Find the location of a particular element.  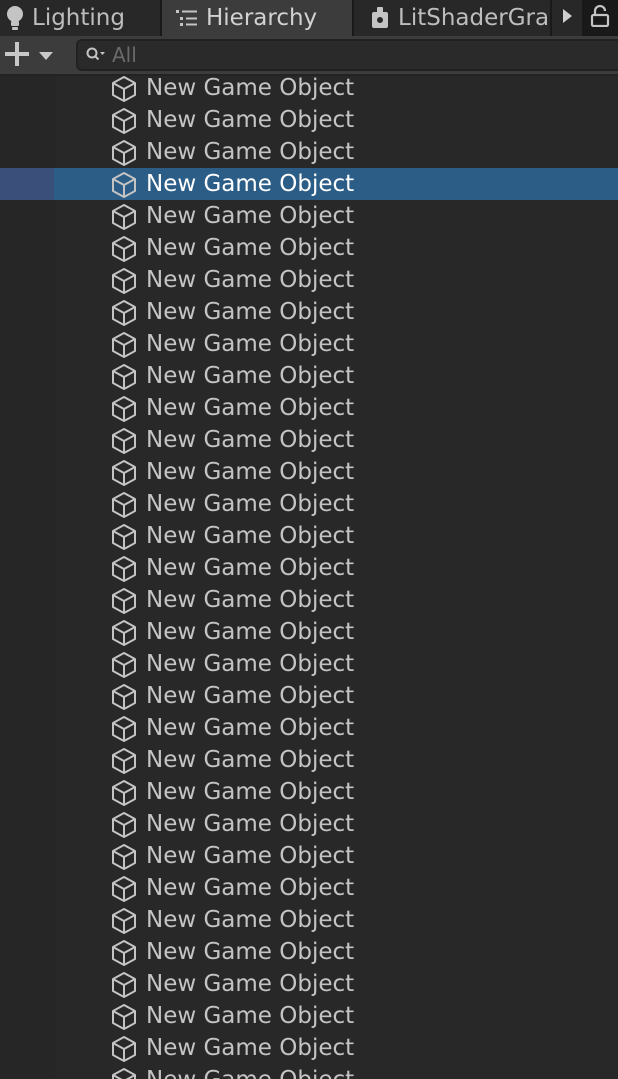

lock-button is located at coordinates (600, 18).